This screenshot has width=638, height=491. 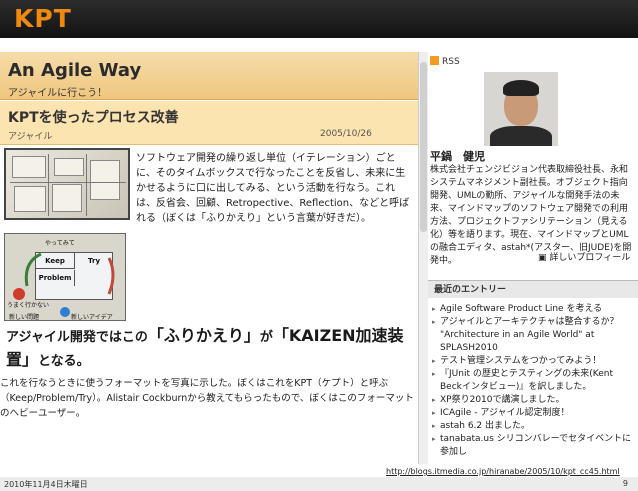 What do you see at coordinates (534, 446) in the screenshot?
I see `recent-entry: tanabata.us シリコンバレーでセタイベントに参加し` at bounding box center [534, 446].